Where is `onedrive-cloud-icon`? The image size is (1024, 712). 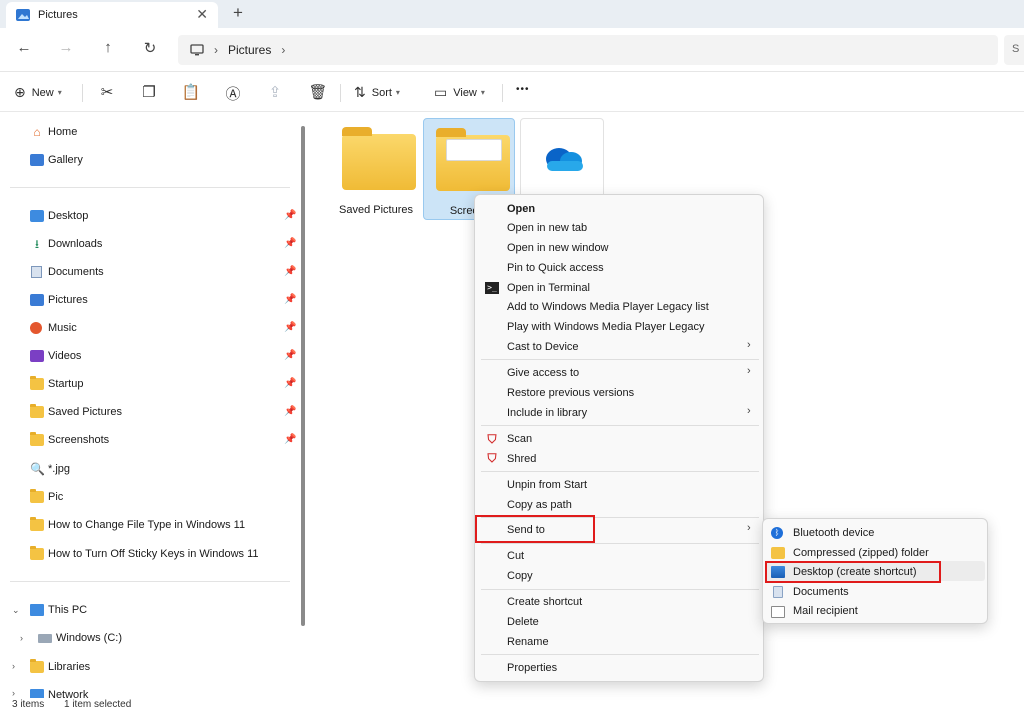
onedrive-cloud-icon is located at coordinates (564, 159).